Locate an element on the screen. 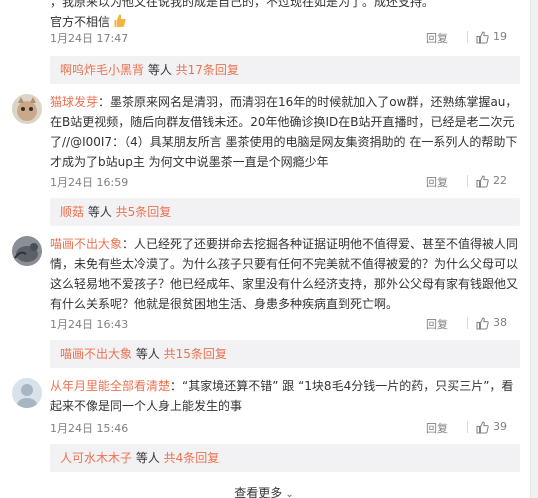 This screenshot has width=538, height=498. comment-date: 1月24日 16:59 is located at coordinates (89, 182).